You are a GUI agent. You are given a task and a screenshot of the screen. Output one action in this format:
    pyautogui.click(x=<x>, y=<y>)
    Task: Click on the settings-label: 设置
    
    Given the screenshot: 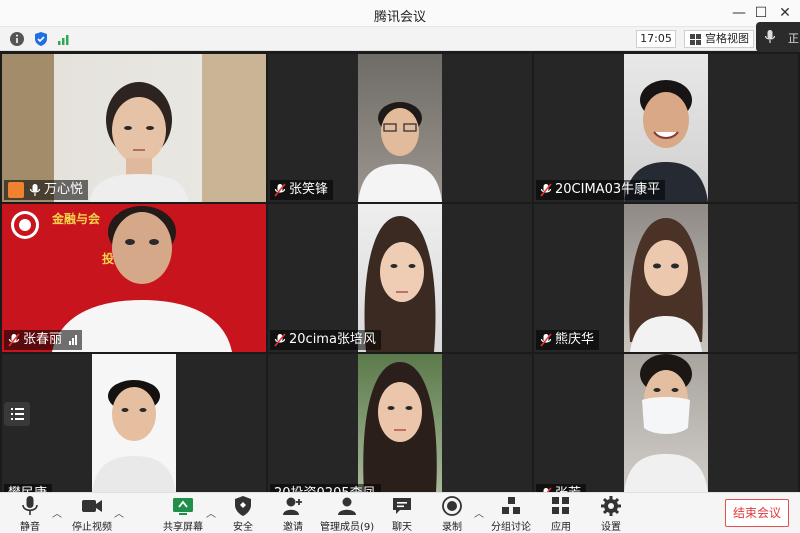 What is the action you would take?
    pyautogui.click(x=611, y=527)
    